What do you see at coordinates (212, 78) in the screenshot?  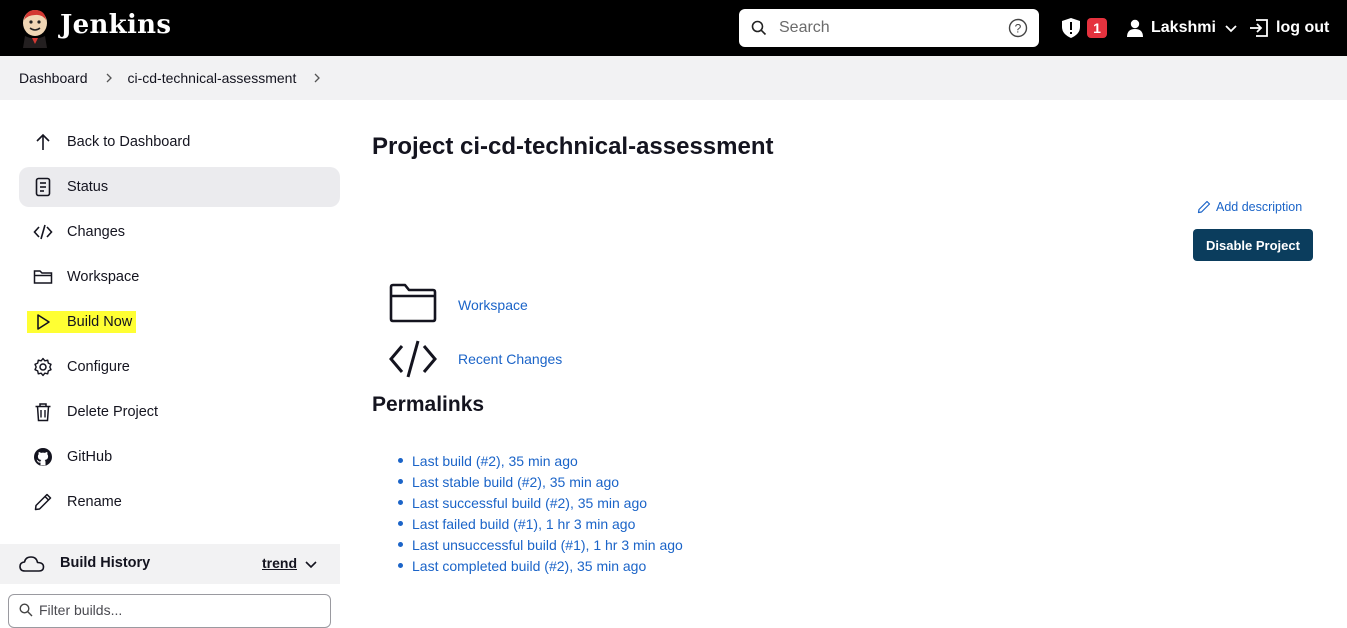 I see `breadcrumb-project: ci-cd-technical-assessment` at bounding box center [212, 78].